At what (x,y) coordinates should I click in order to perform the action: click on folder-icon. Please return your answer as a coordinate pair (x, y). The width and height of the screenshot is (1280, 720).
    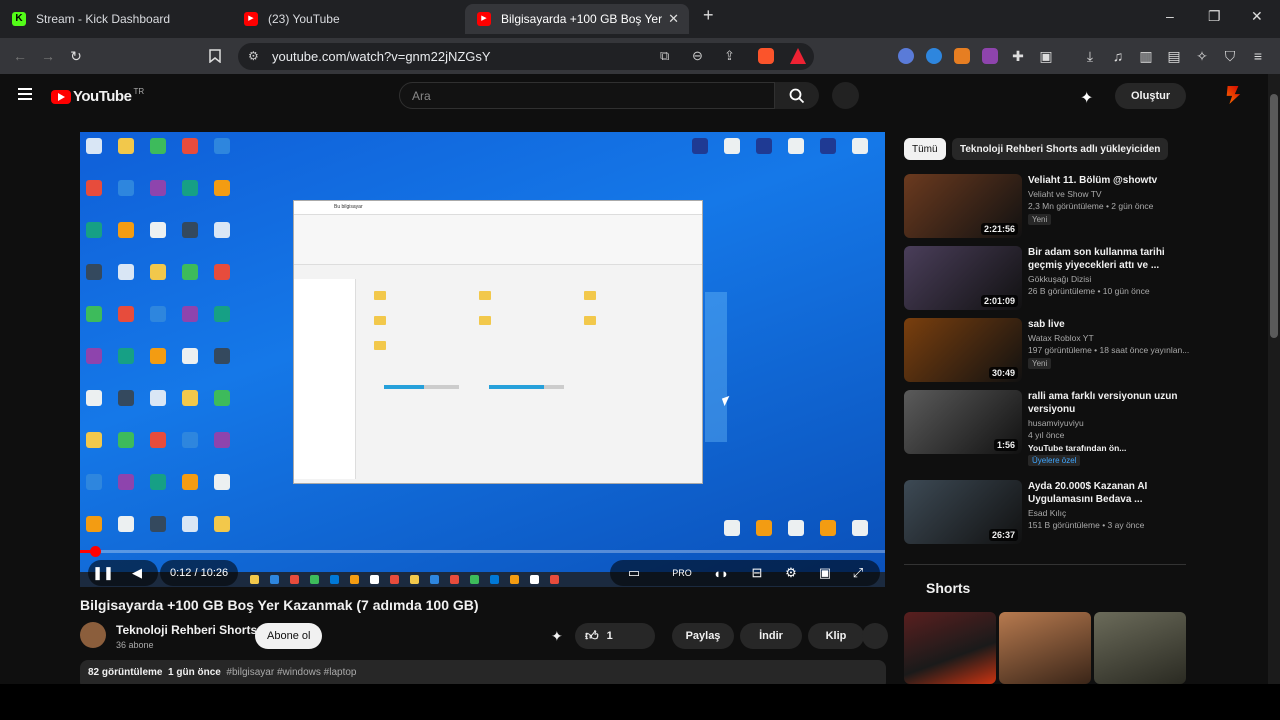
    Looking at the image, I should click on (380, 345).